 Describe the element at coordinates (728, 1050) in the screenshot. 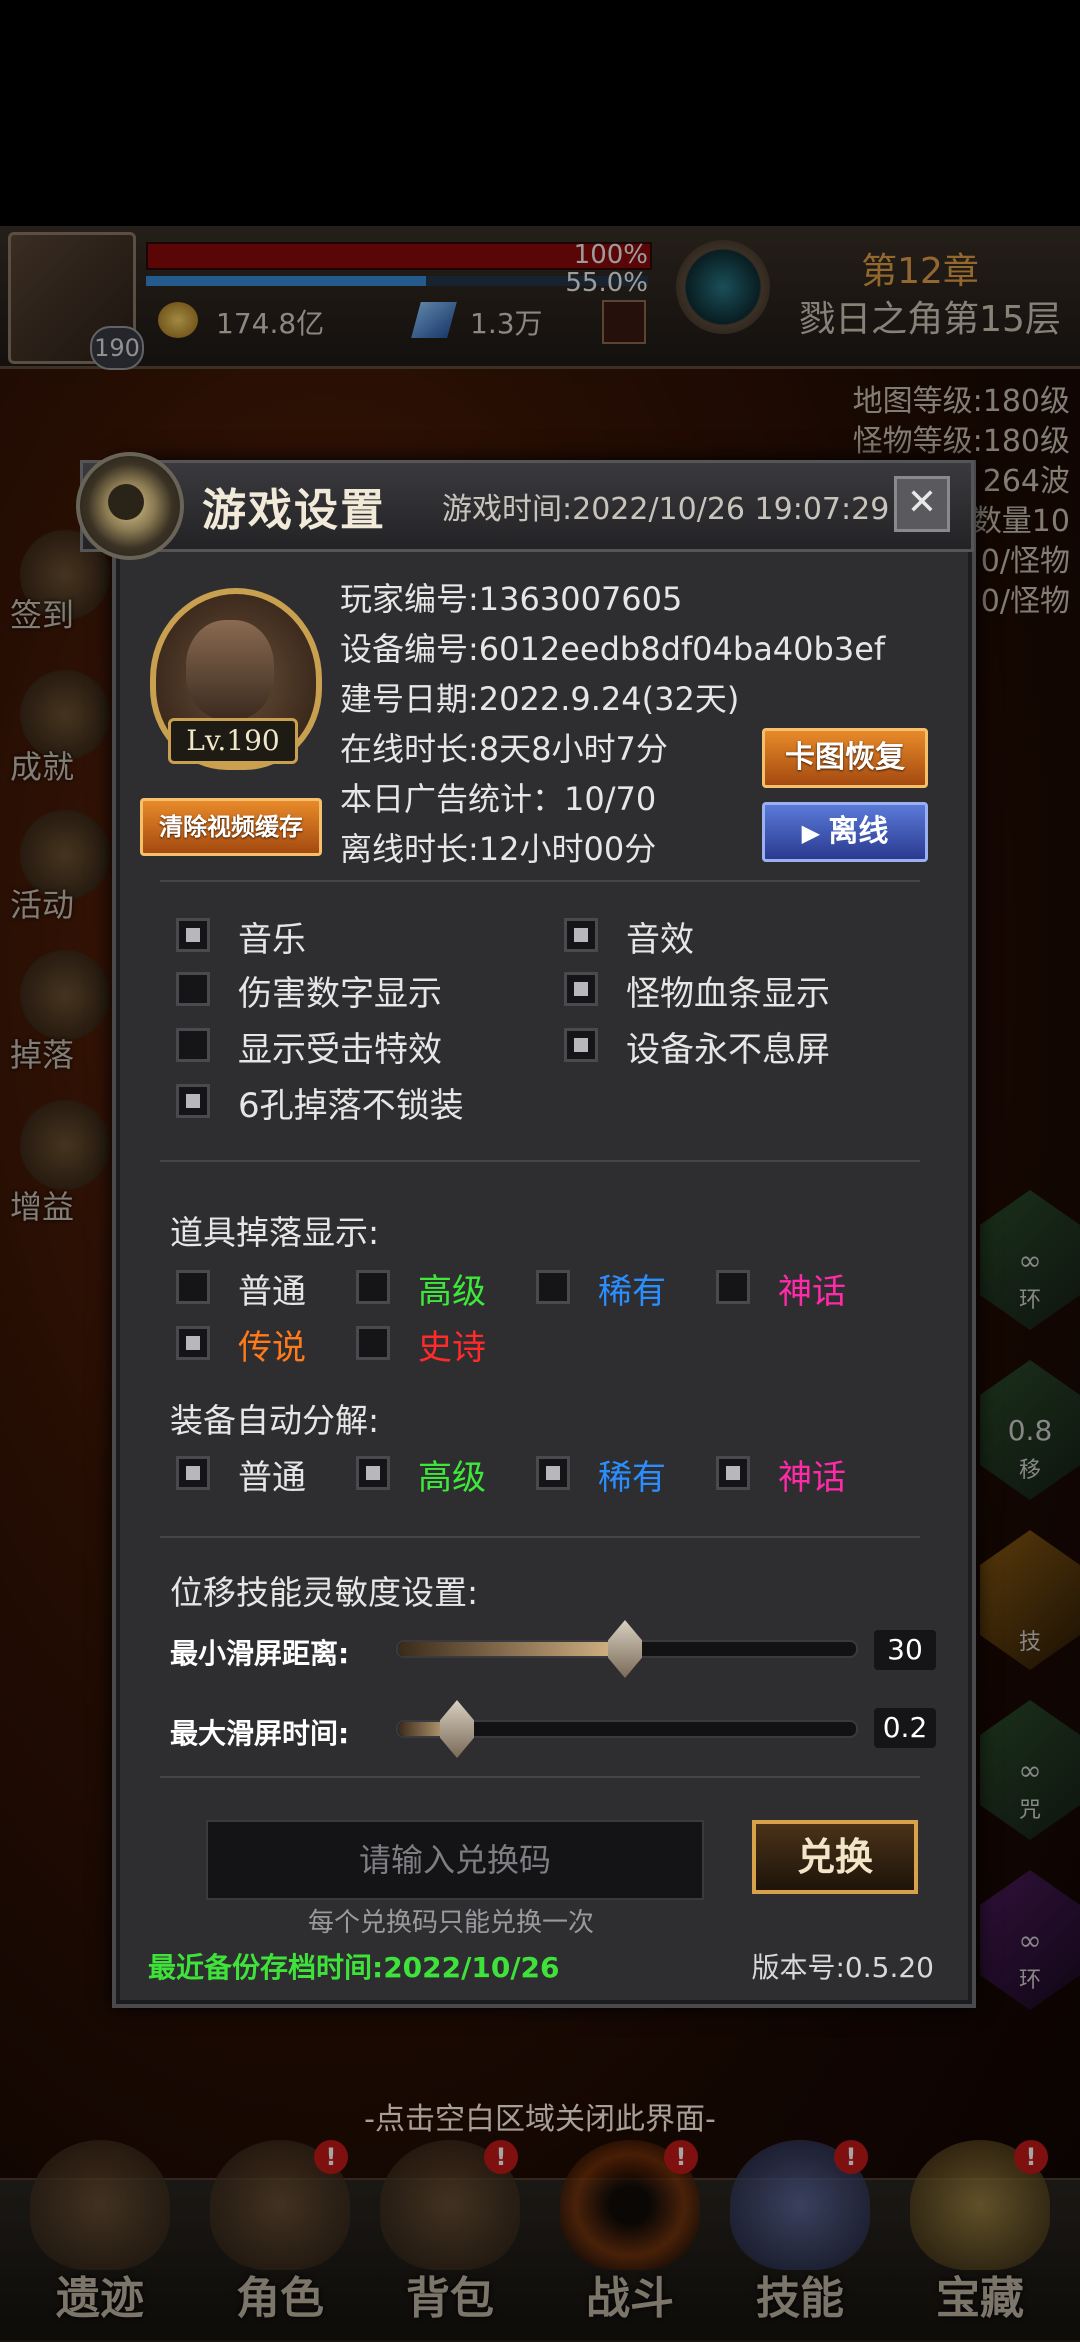

I see `screen-always-on-label: 设备永不息屏` at that location.